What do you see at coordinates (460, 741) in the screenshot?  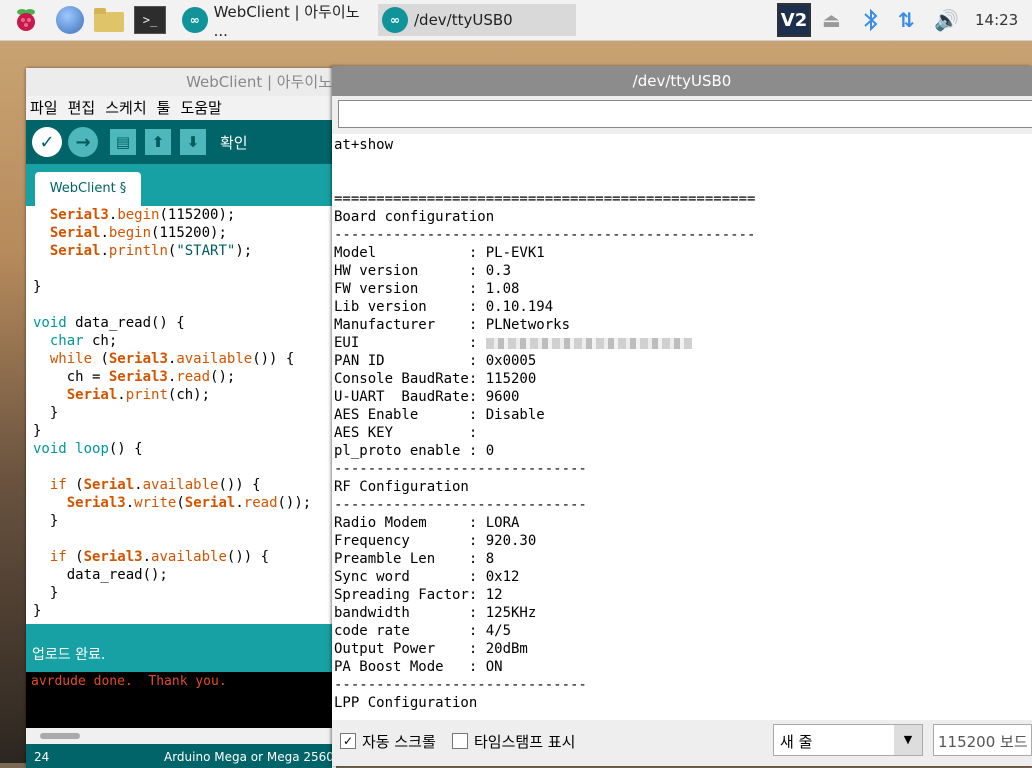 I see `timestamp-checkbox` at bounding box center [460, 741].